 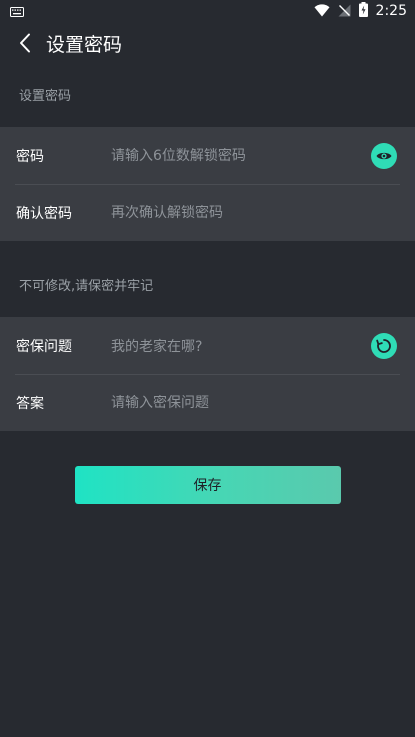 I want to click on security-question-row: 密保问题 我的老家在哪?, so click(x=207, y=345).